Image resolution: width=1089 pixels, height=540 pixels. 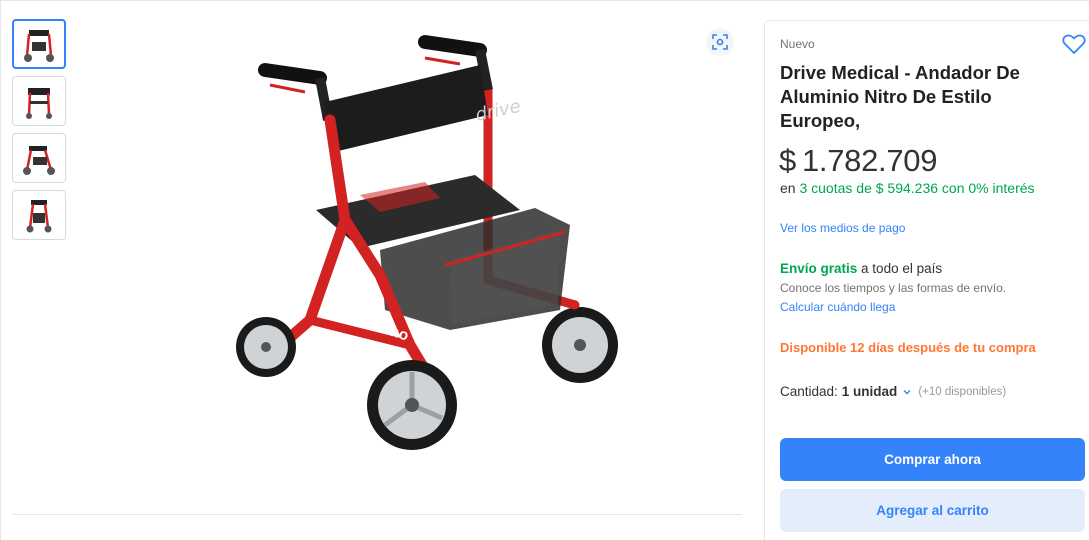 I want to click on rear-wheel-right, so click(x=580, y=345).